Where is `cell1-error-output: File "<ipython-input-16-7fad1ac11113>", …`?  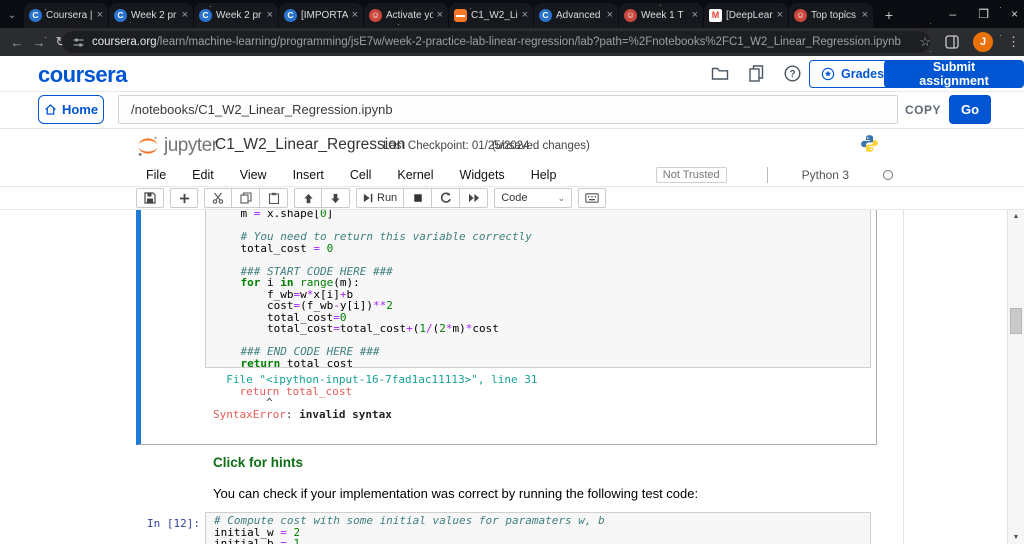
cell1-error-output: File "<ipython-input-16-7fad1ac11113>", … is located at coordinates (375, 397).